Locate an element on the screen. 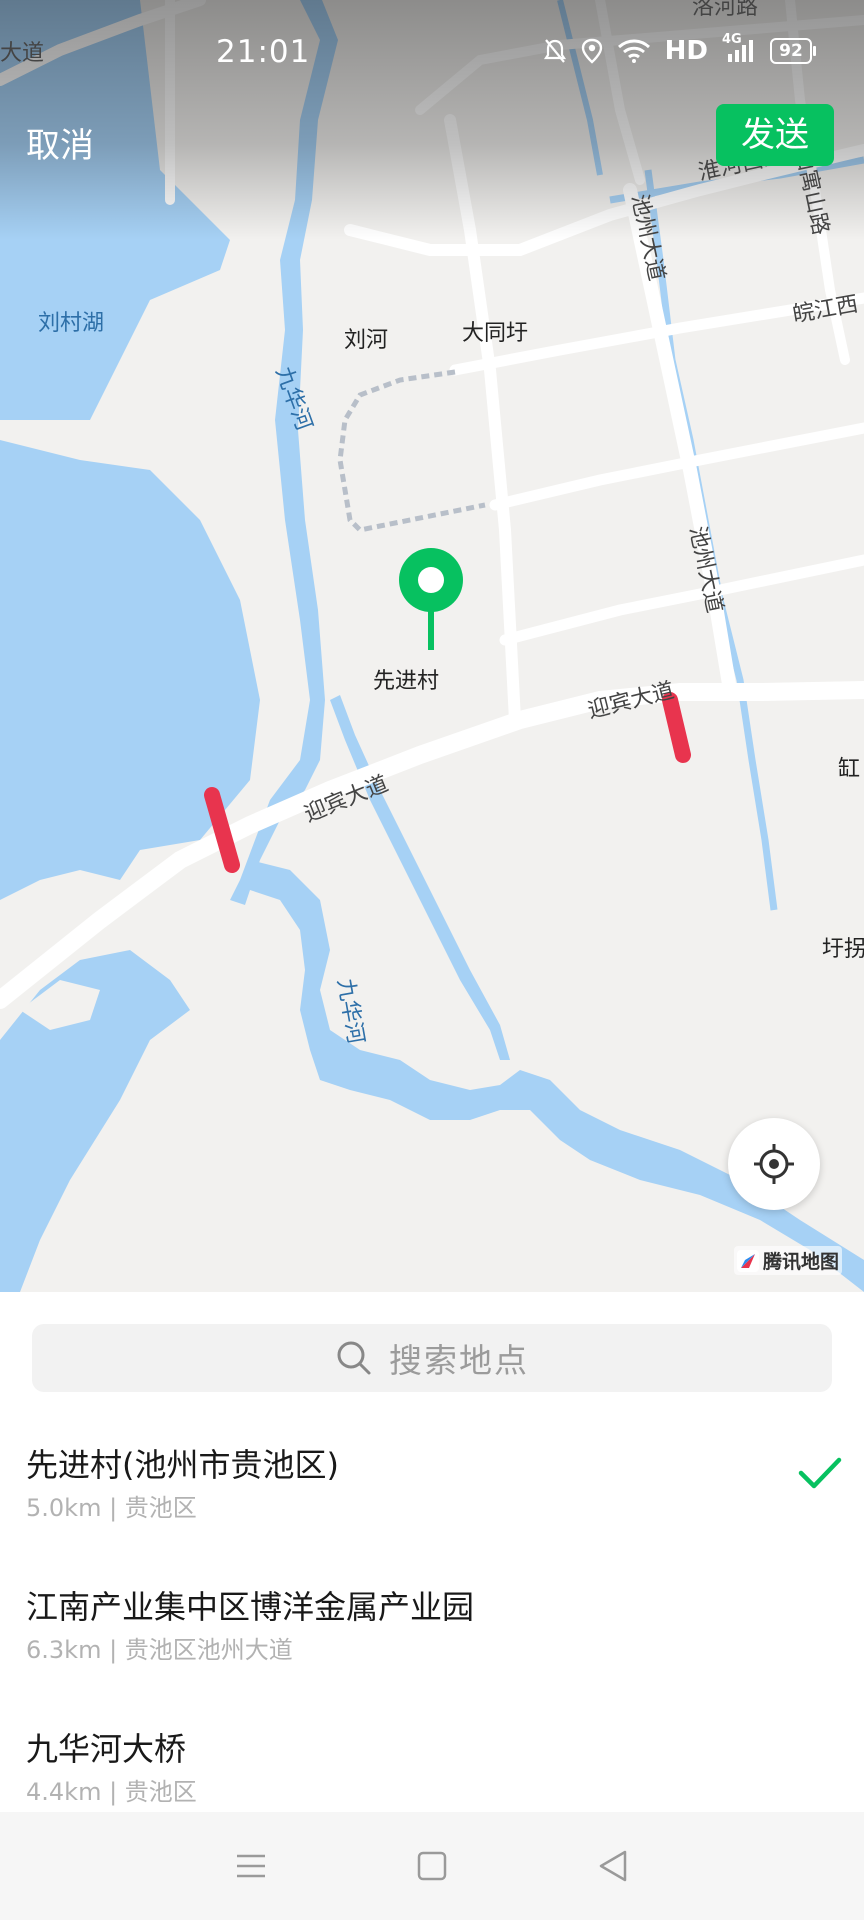  back-triangle-icon is located at coordinates (613, 1866).